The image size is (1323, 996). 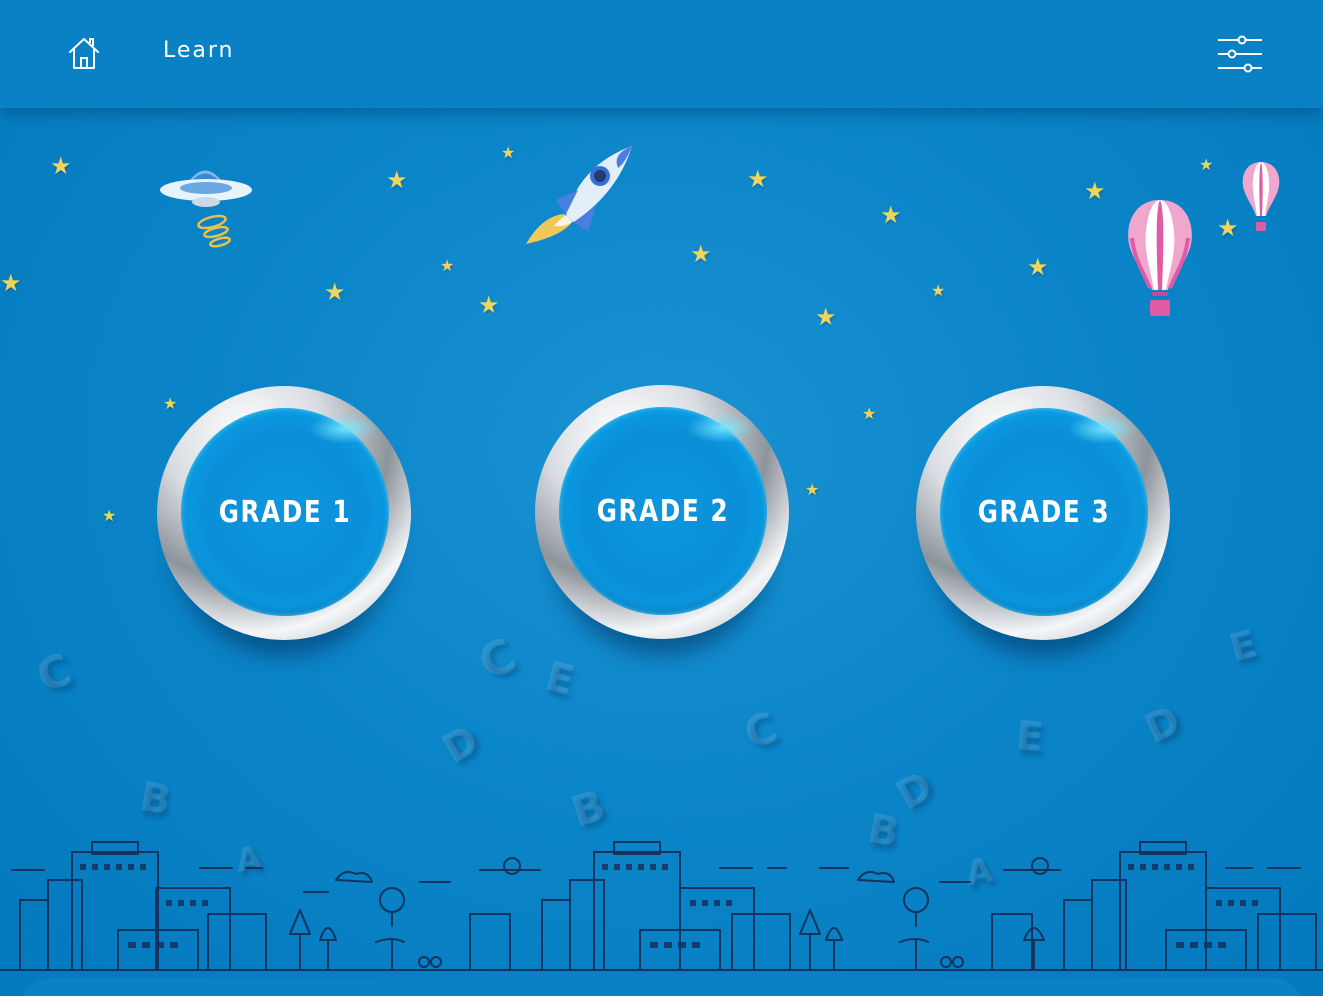 What do you see at coordinates (199, 50) in the screenshot?
I see `page-title: Learn` at bounding box center [199, 50].